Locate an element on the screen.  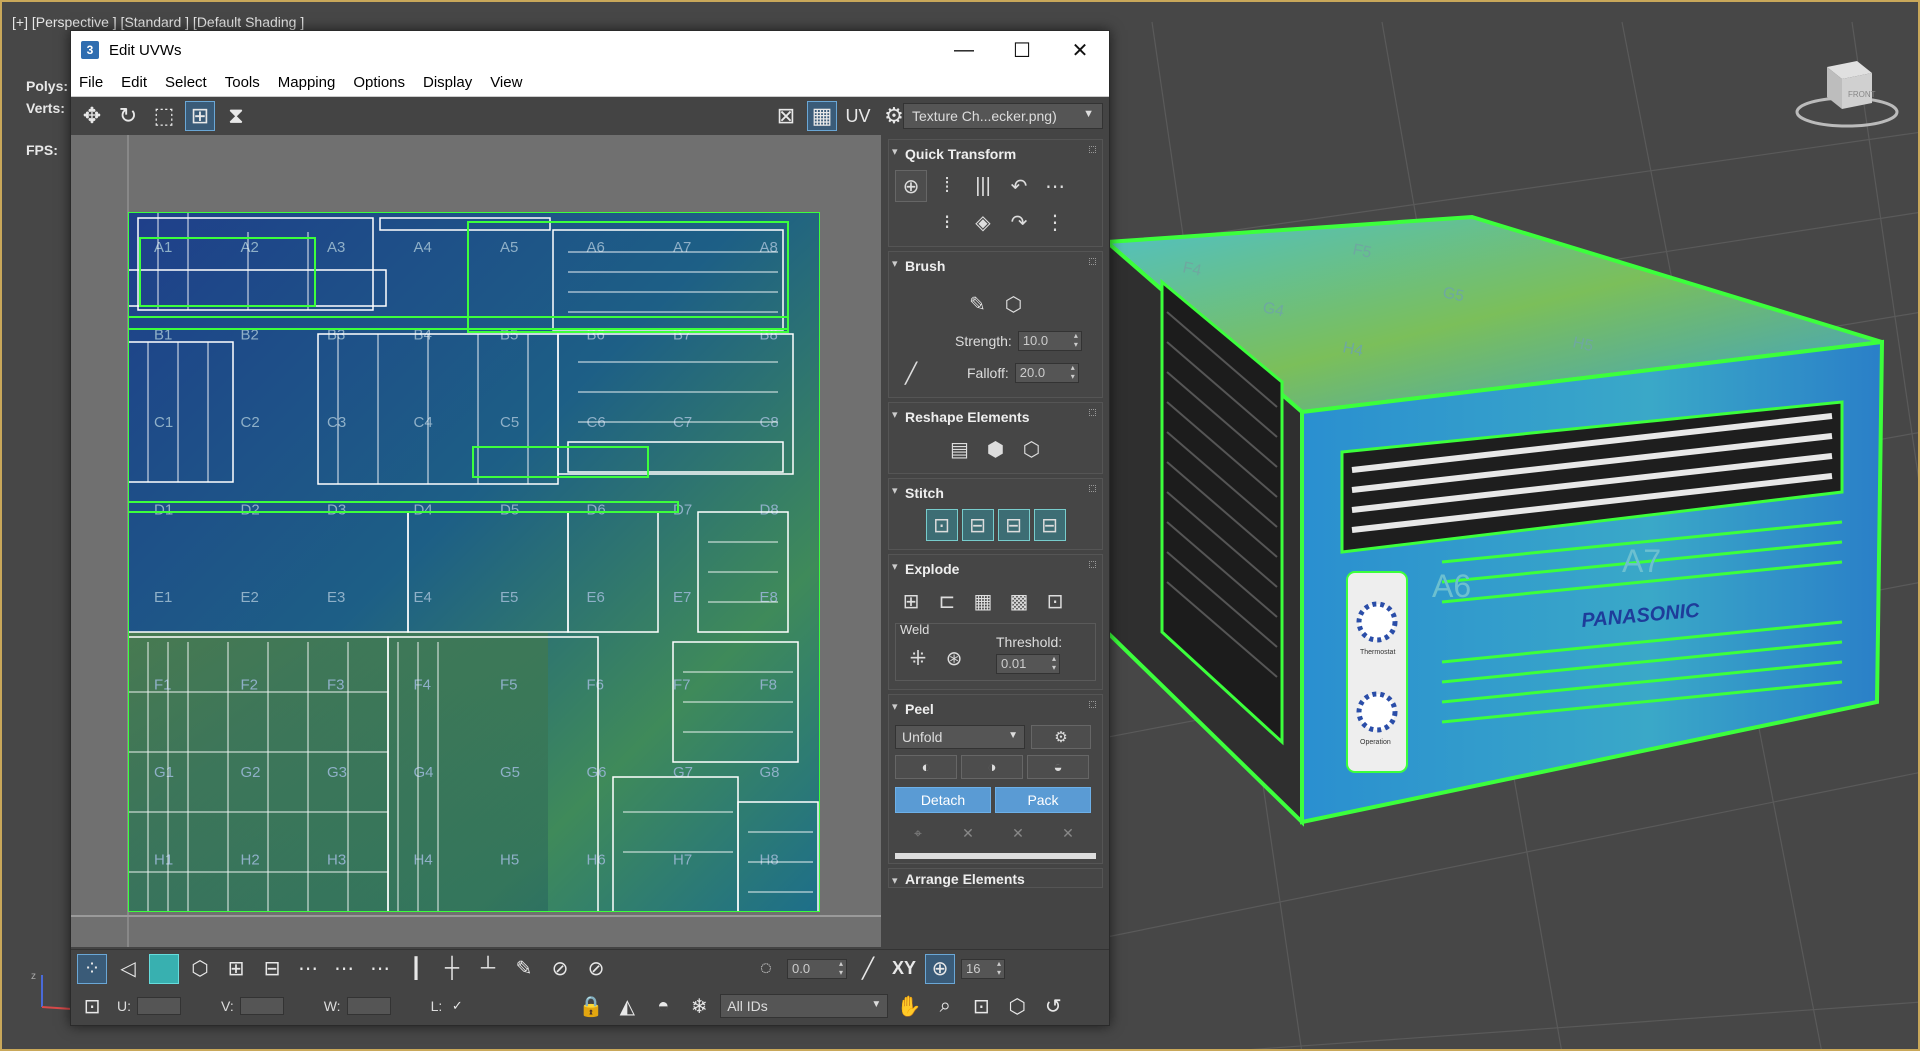
relax-settings-icon: ⬡ is located at coordinates (1032, 449).